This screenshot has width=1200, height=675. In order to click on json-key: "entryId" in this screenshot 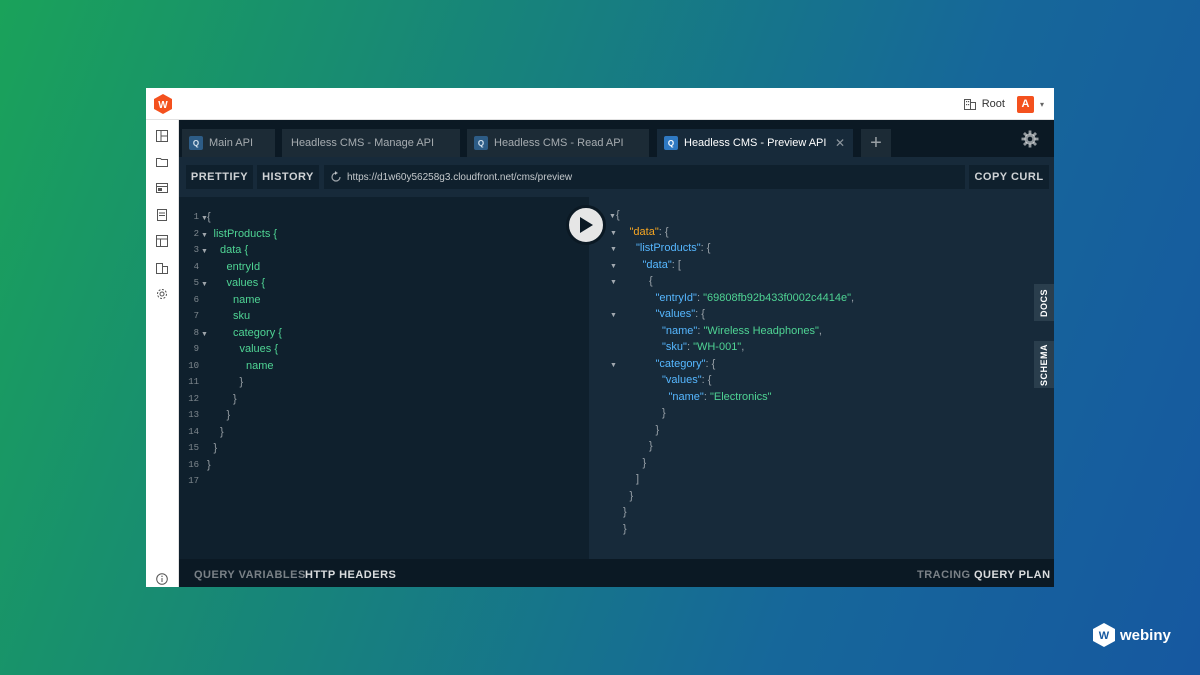, I will do `click(676, 297)`.